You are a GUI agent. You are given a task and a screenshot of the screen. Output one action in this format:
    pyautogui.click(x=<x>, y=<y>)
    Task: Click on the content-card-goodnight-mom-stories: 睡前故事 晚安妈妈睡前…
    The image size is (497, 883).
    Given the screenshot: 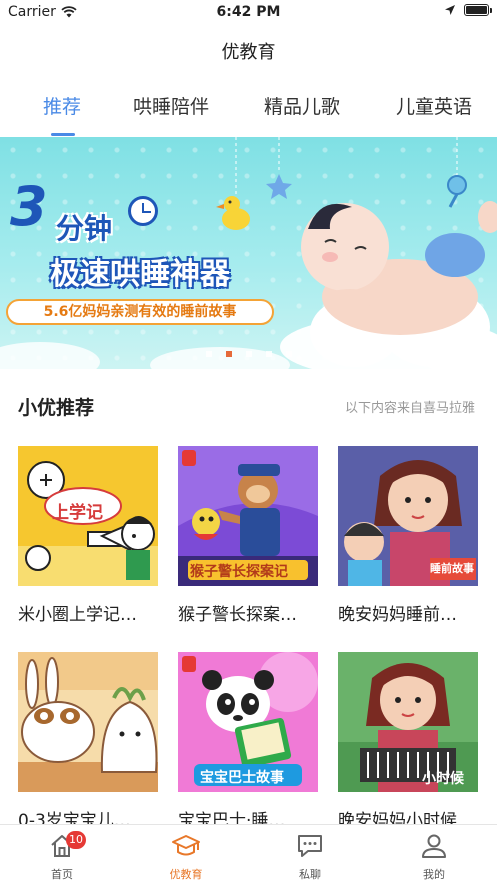 What is the action you would take?
    pyautogui.click(x=408, y=535)
    